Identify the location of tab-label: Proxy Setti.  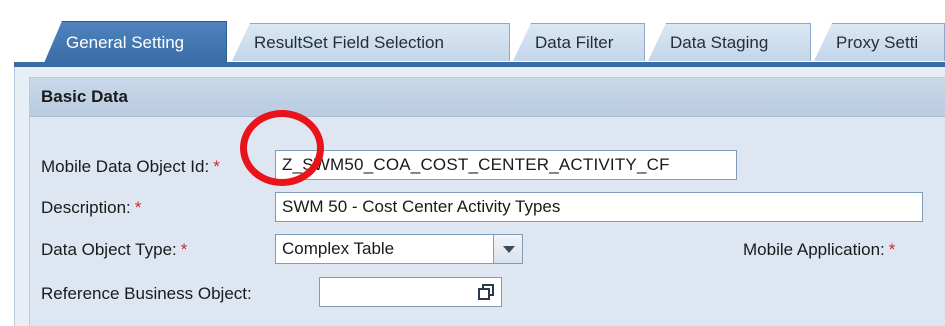
(877, 42).